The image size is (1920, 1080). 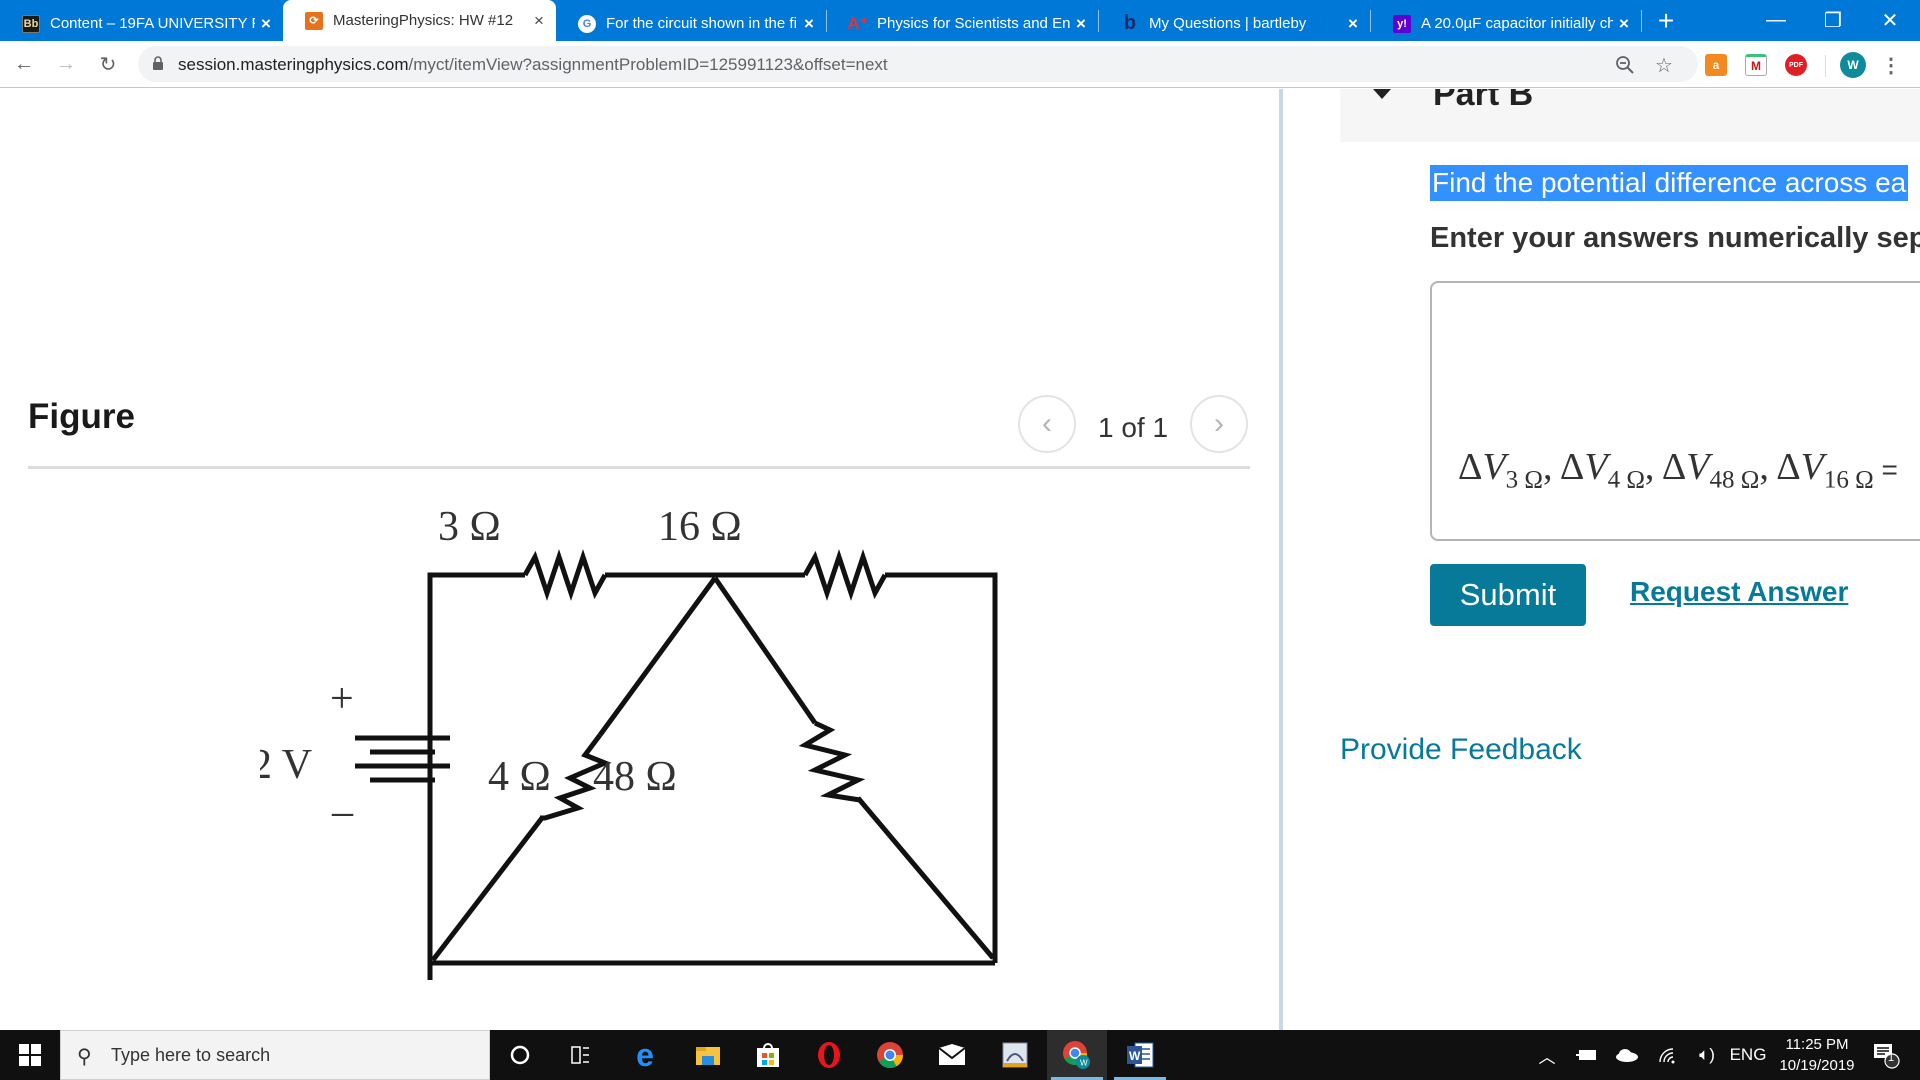 What do you see at coordinates (1625, 65) in the screenshot?
I see `zoom-out-icon` at bounding box center [1625, 65].